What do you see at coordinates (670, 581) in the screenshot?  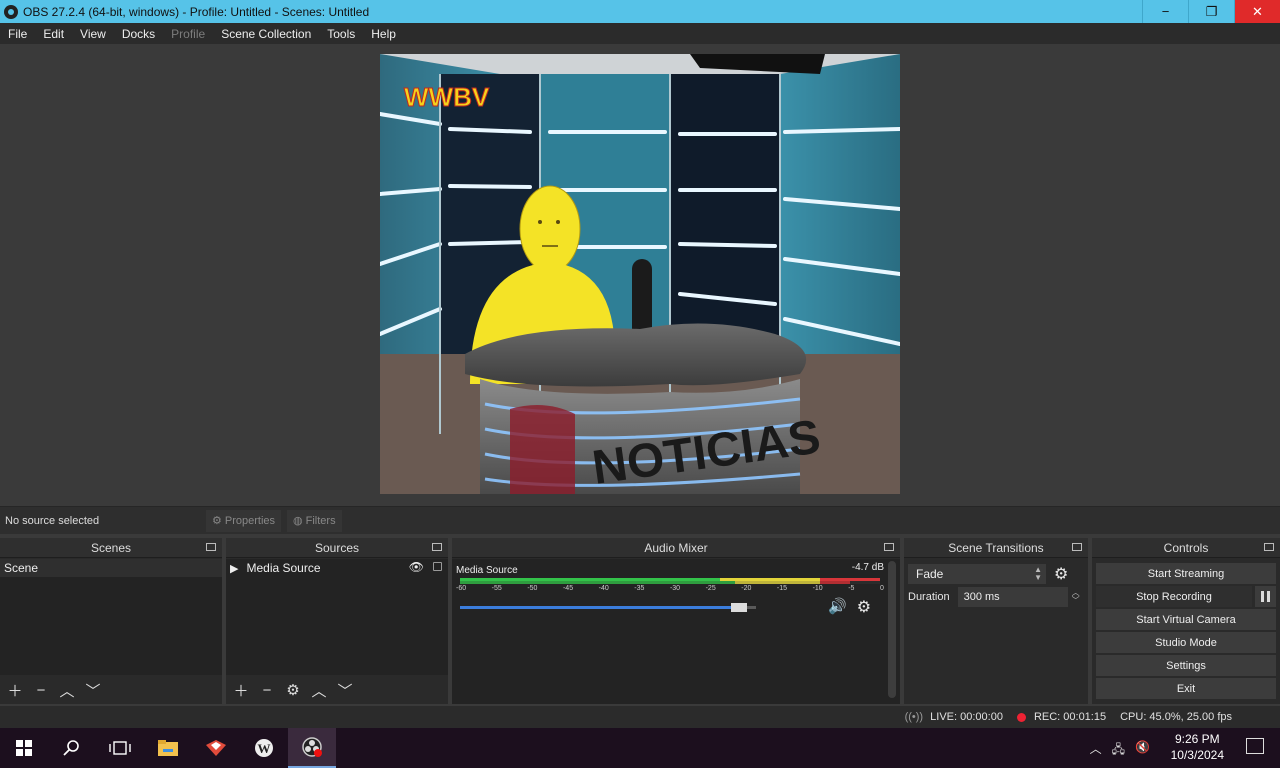 I see `volume-meter` at bounding box center [670, 581].